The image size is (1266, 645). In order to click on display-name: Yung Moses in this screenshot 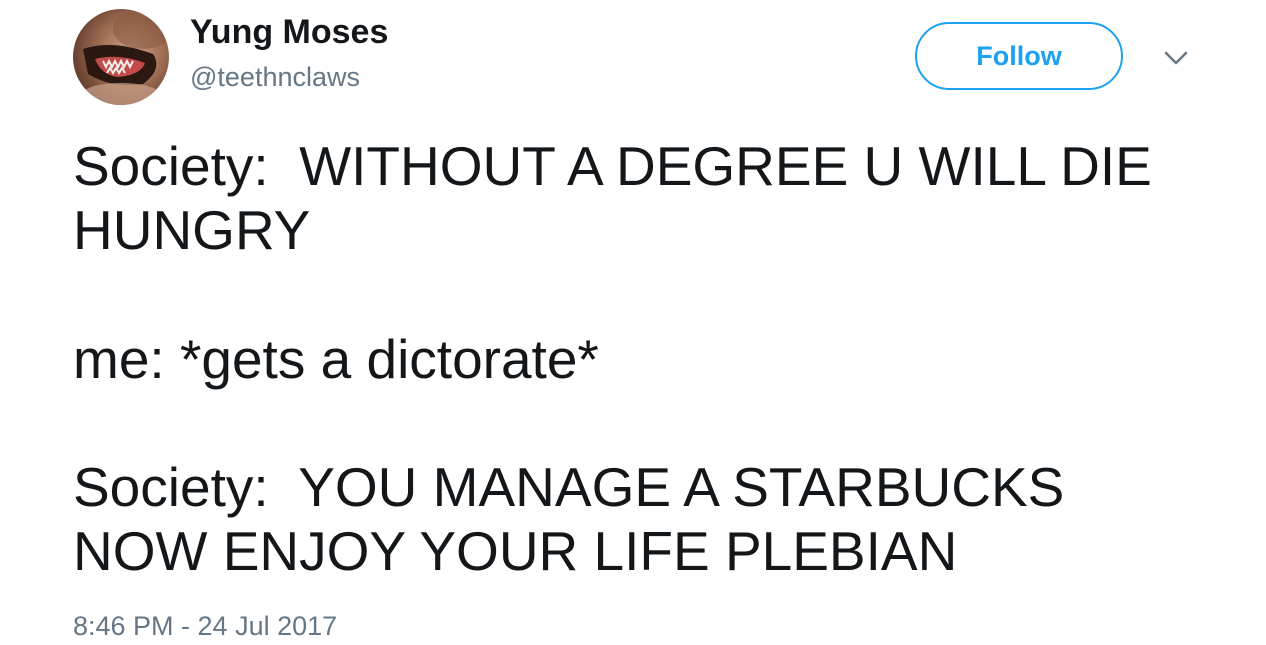, I will do `click(289, 32)`.